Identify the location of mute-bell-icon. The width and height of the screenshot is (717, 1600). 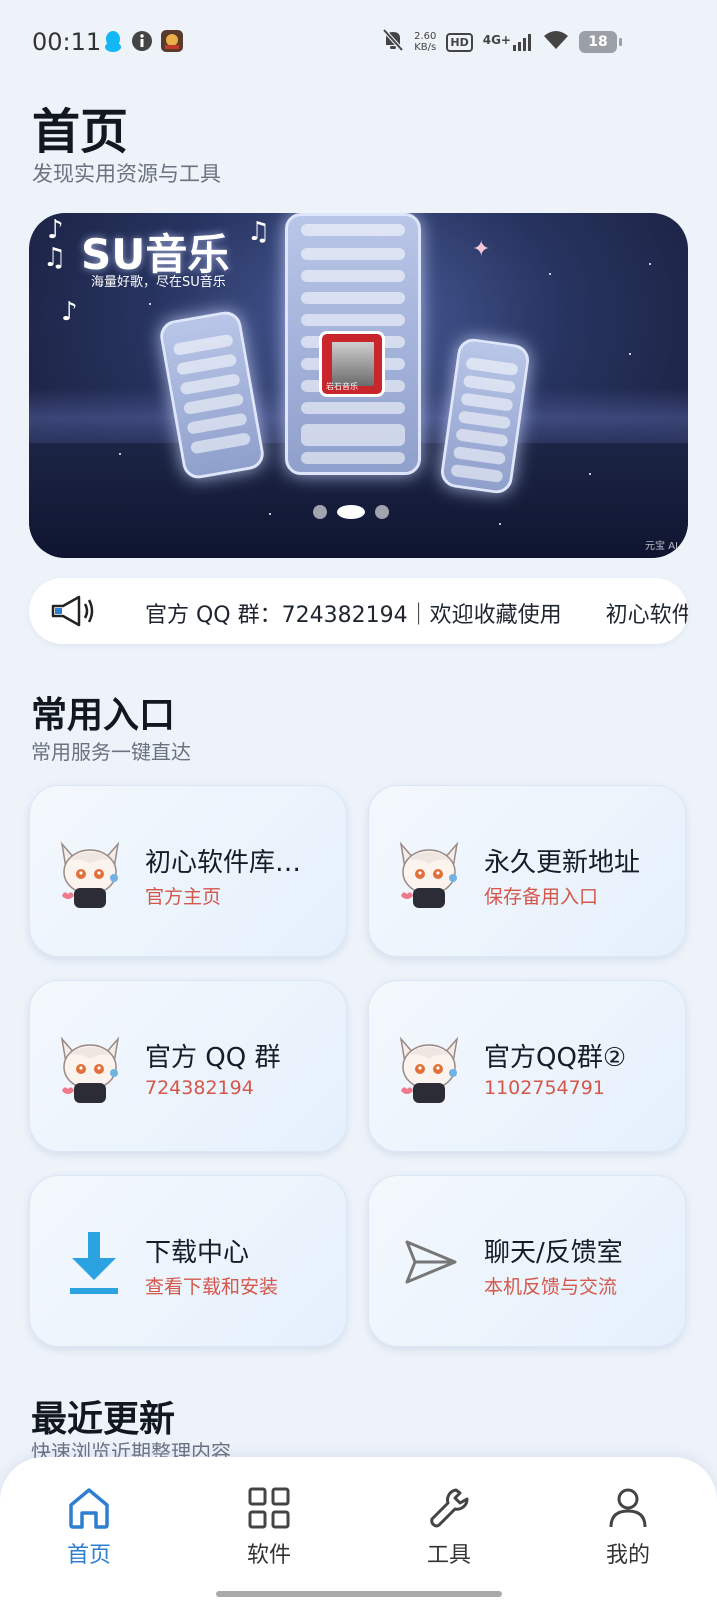
(393, 42).